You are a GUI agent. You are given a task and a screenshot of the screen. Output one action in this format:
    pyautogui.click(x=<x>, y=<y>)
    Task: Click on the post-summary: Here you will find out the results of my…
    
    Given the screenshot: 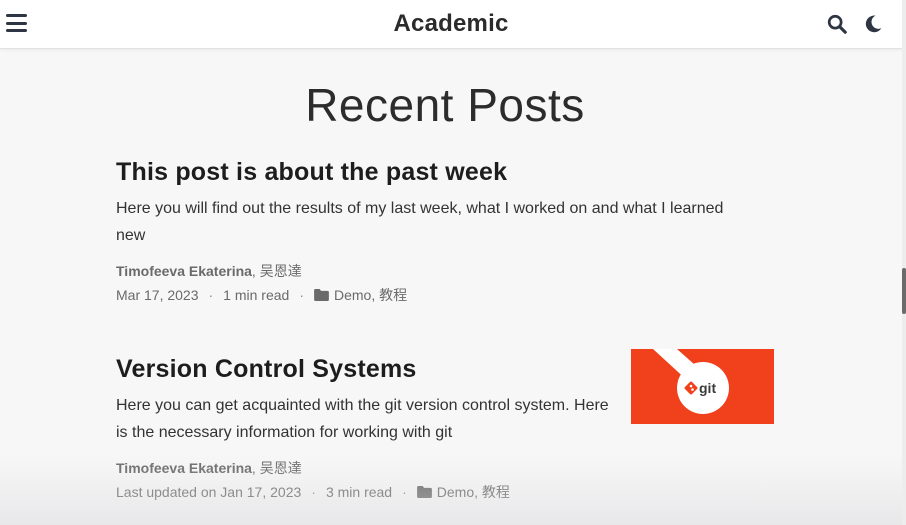 What is the action you would take?
    pyautogui.click(x=436, y=222)
    